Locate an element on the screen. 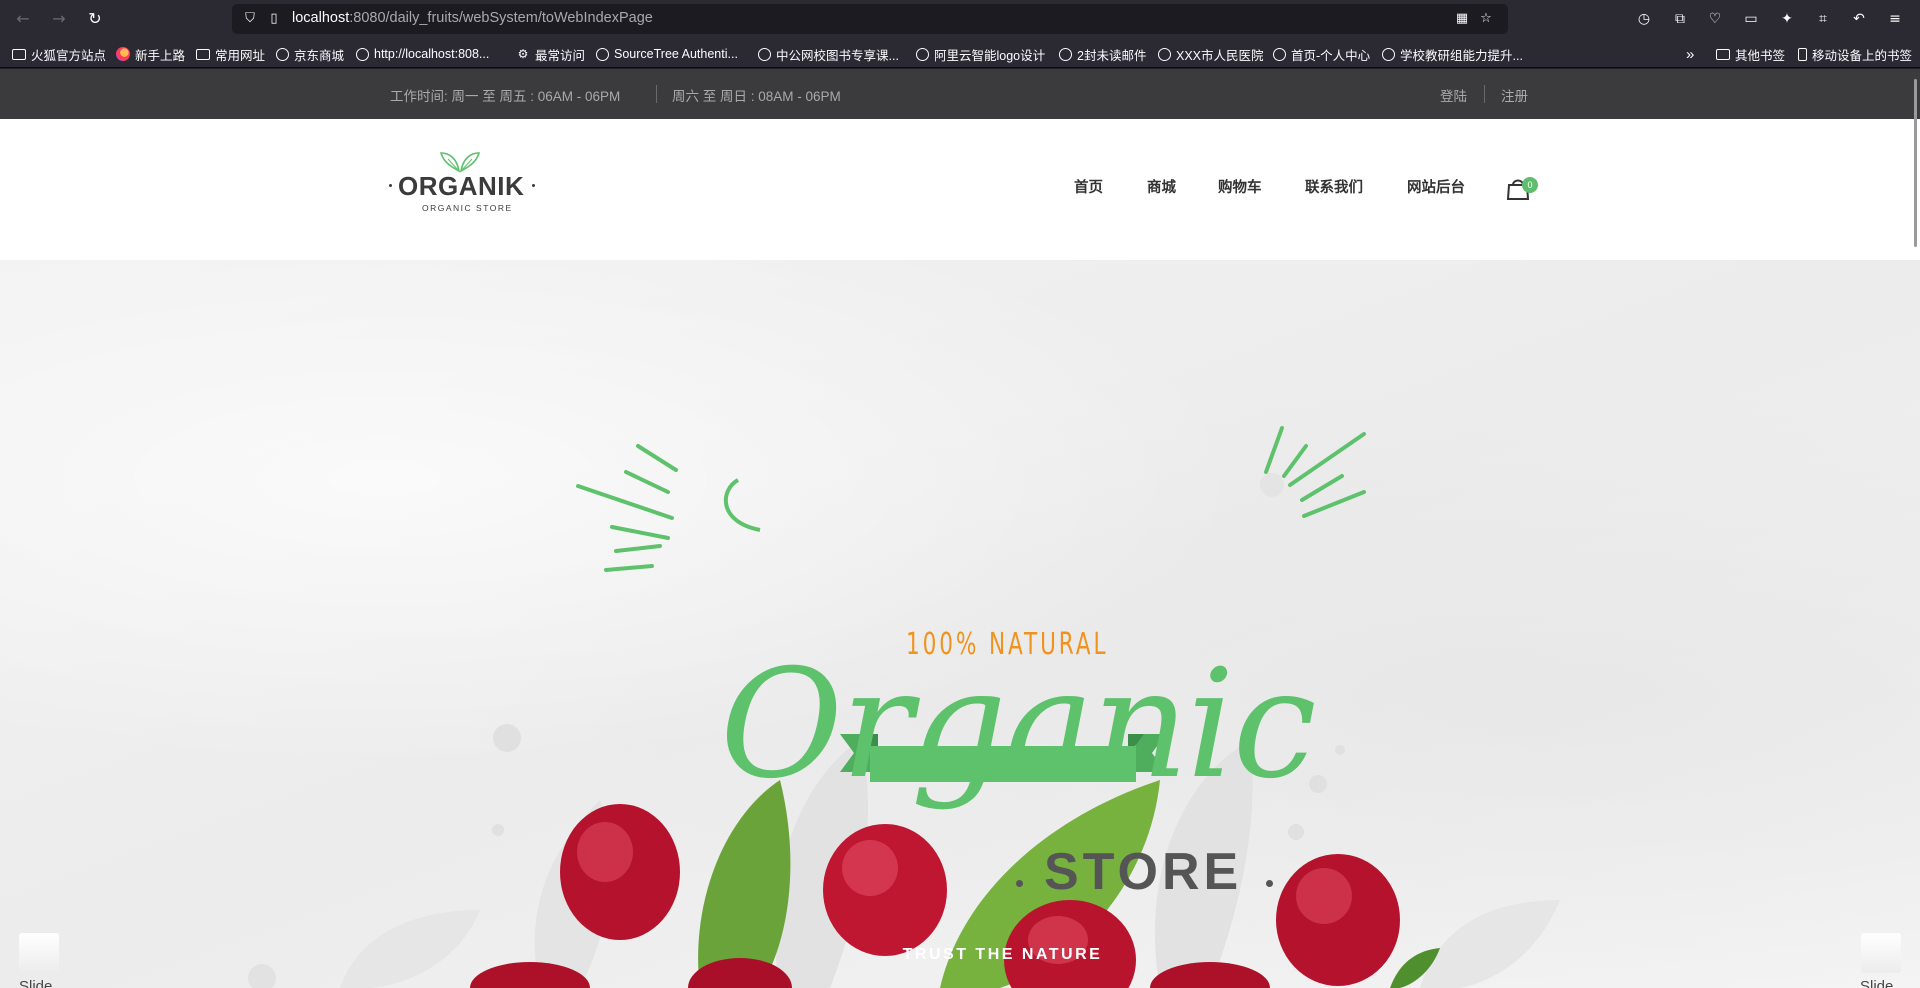 The width and height of the screenshot is (1920, 988). weekend-hours: 周六 至 周日 : 08AM - 06PM is located at coordinates (756, 96).